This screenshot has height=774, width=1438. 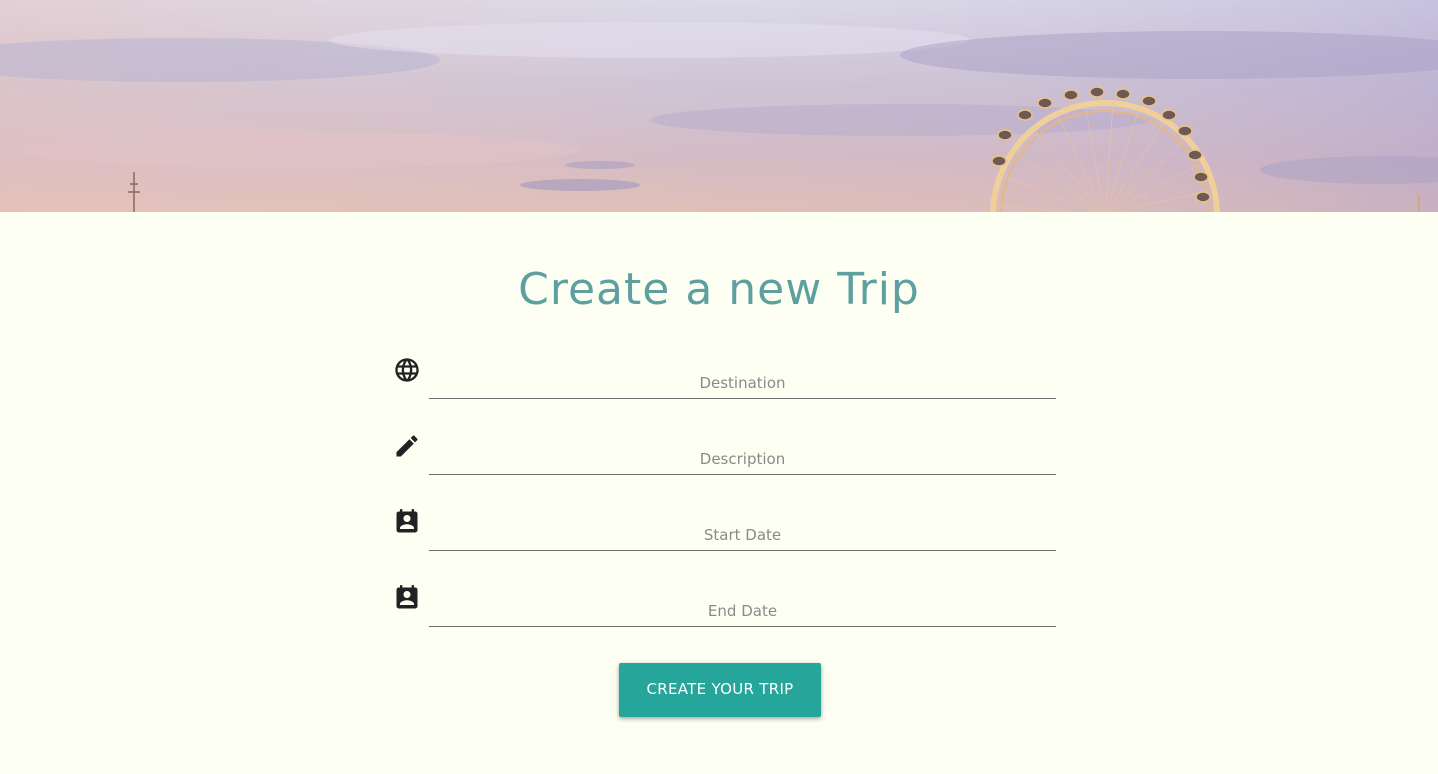 I want to click on pencil-icon, so click(x=407, y=446).